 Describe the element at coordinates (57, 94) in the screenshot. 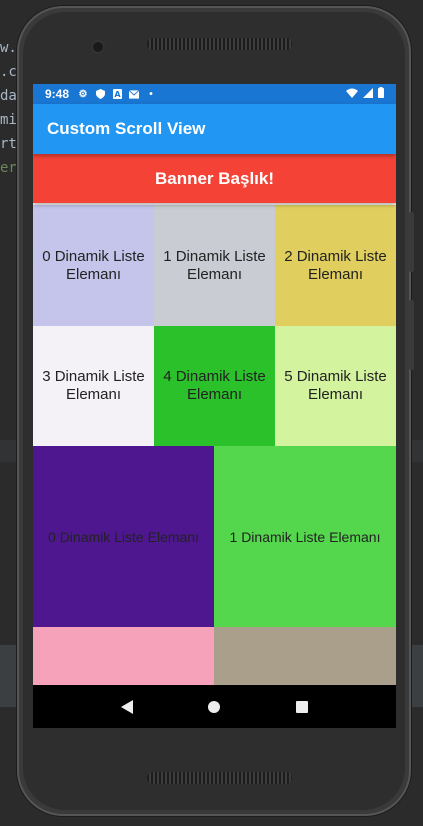

I see `status-time: 9:48` at that location.